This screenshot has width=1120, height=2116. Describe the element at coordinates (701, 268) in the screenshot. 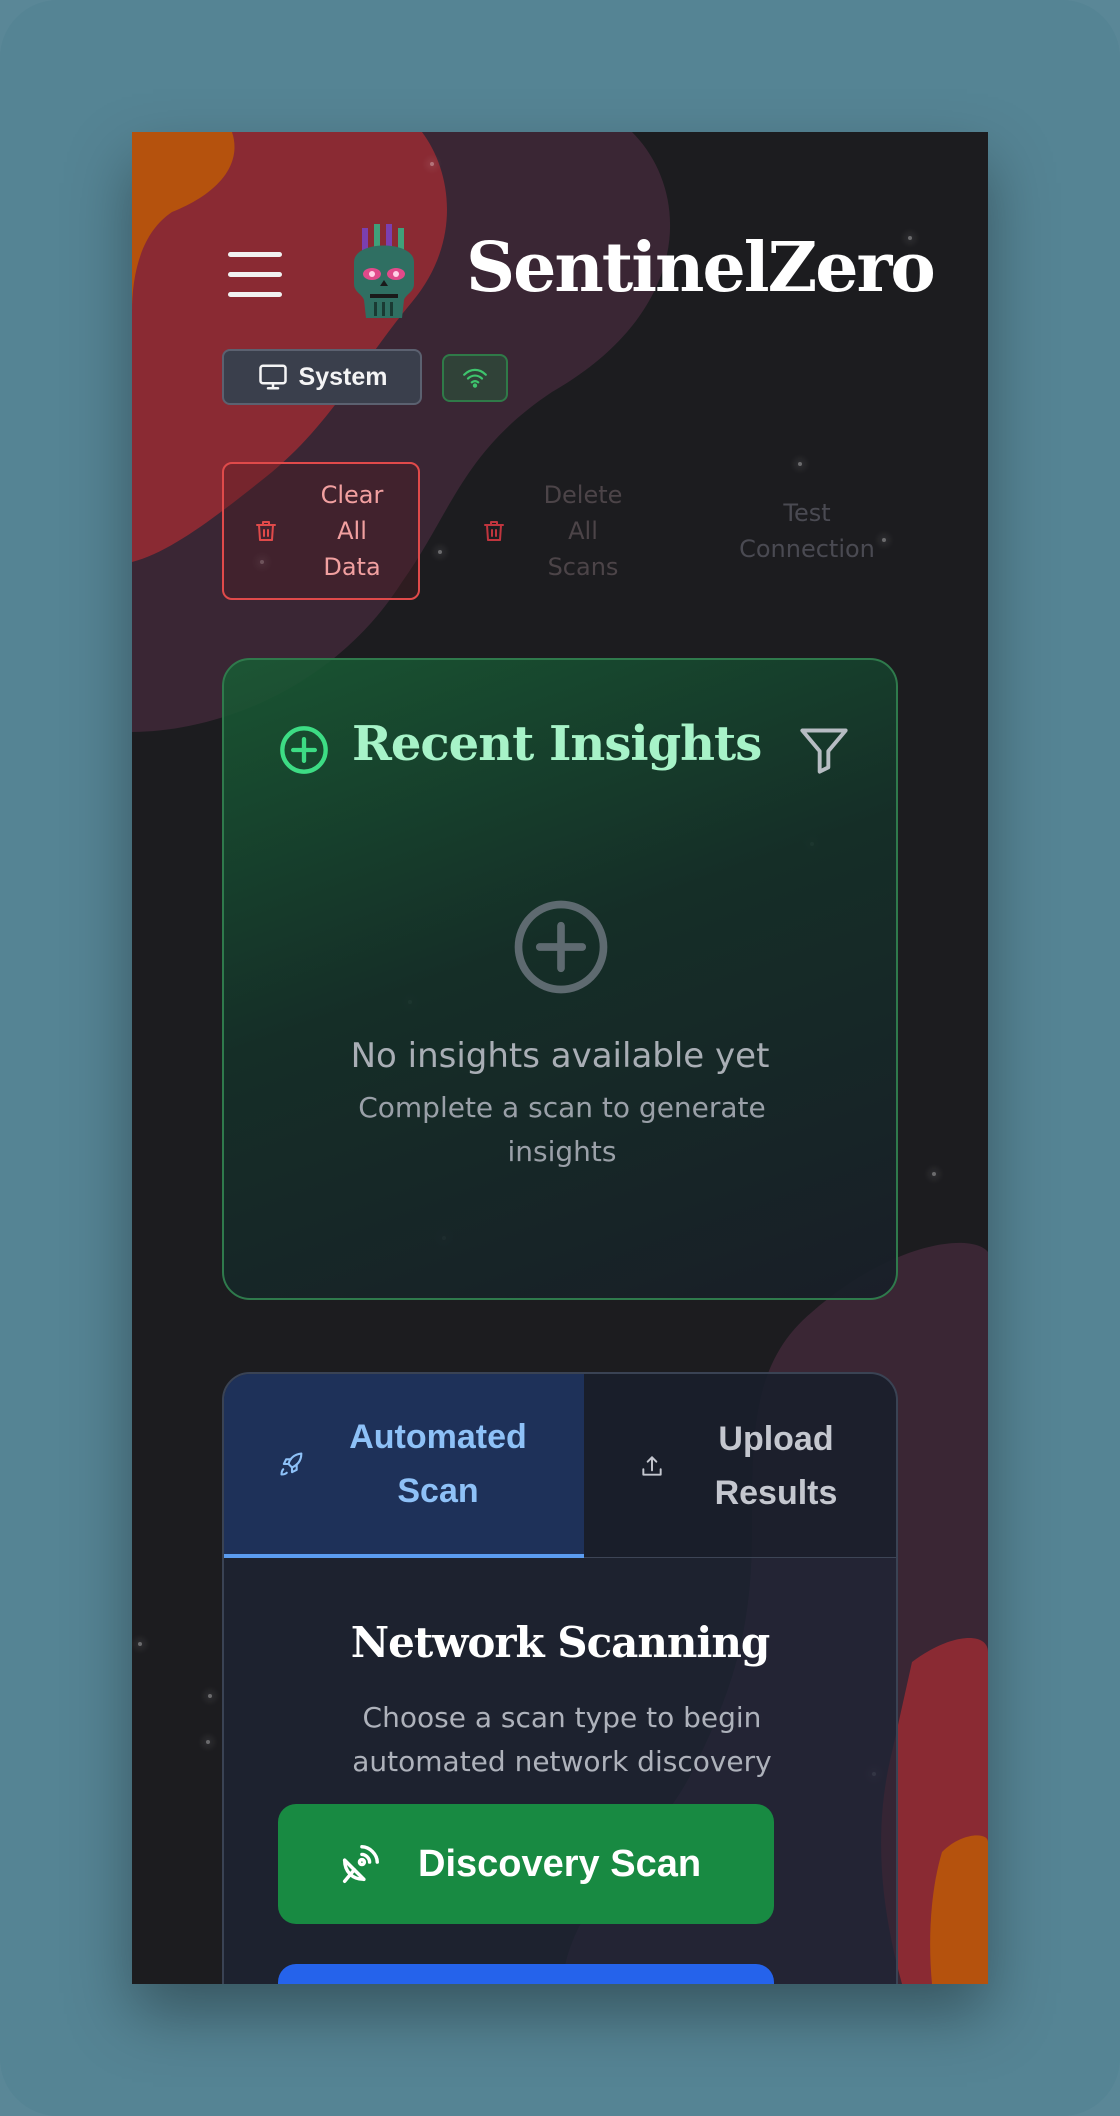

I see `app-title: SentinelZero` at that location.